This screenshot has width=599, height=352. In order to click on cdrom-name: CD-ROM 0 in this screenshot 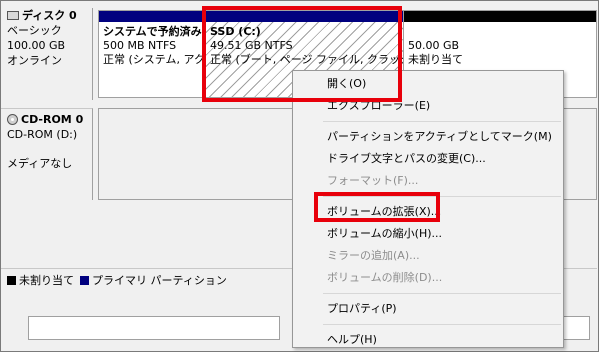, I will do `click(52, 119)`.